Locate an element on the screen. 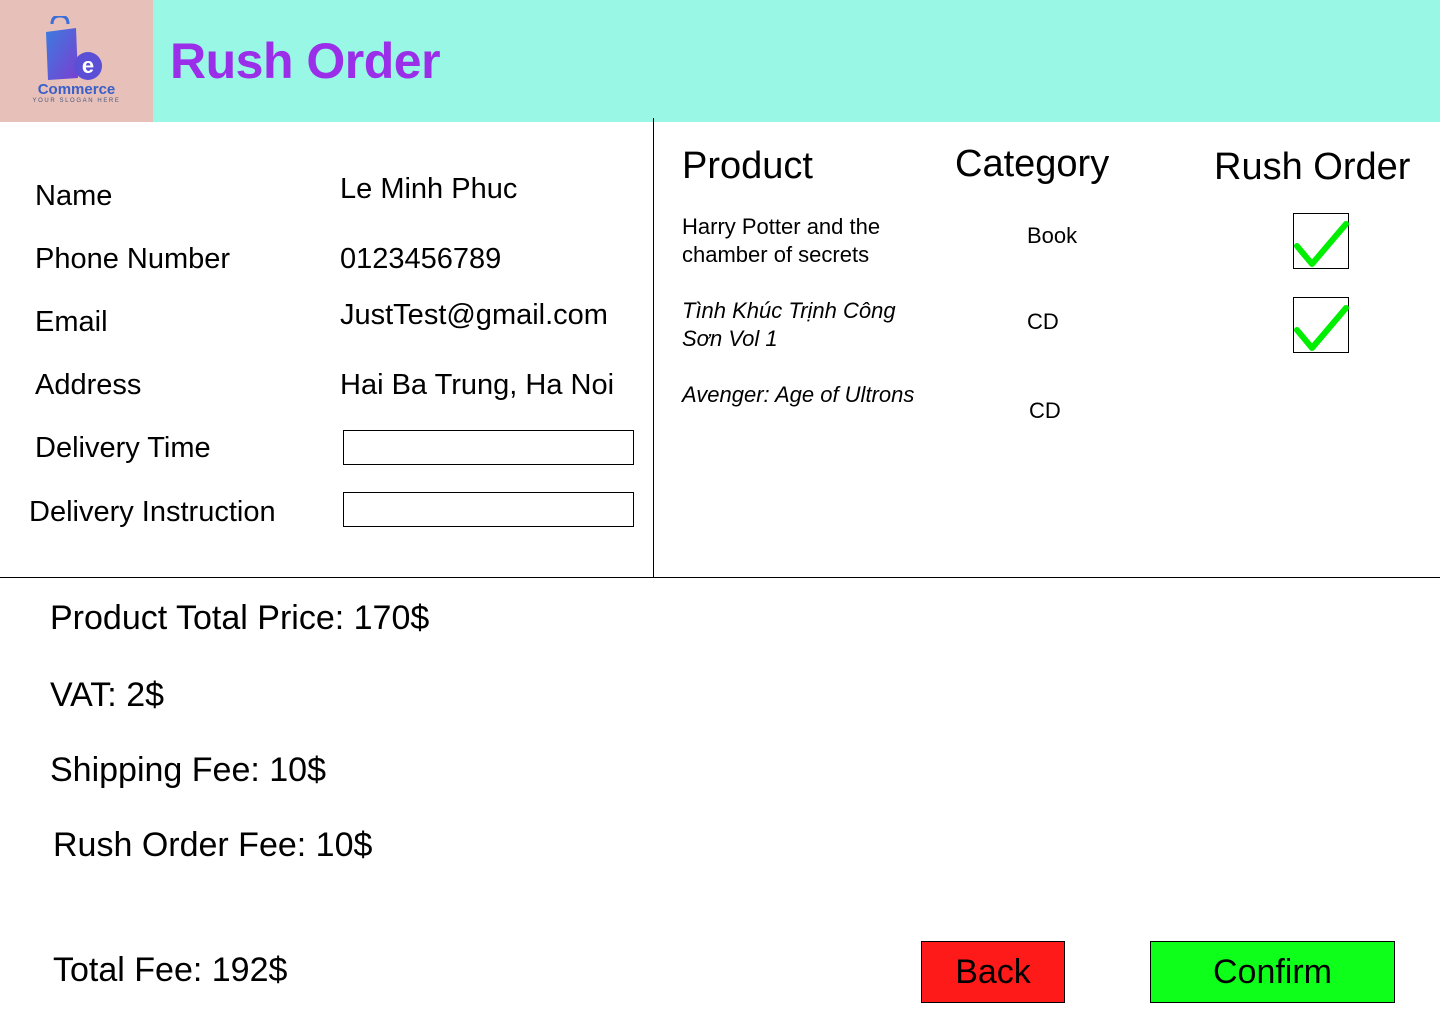 The width and height of the screenshot is (1440, 1024). name-label: Name is located at coordinates (74, 196).